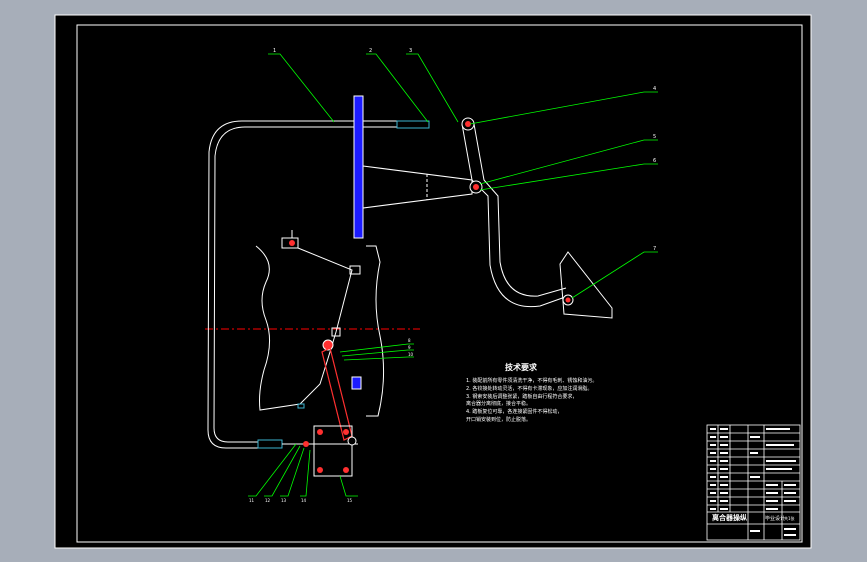 The height and width of the screenshot is (562, 867). What do you see at coordinates (654, 89) in the screenshot?
I see `callout-right-4: 4` at bounding box center [654, 89].